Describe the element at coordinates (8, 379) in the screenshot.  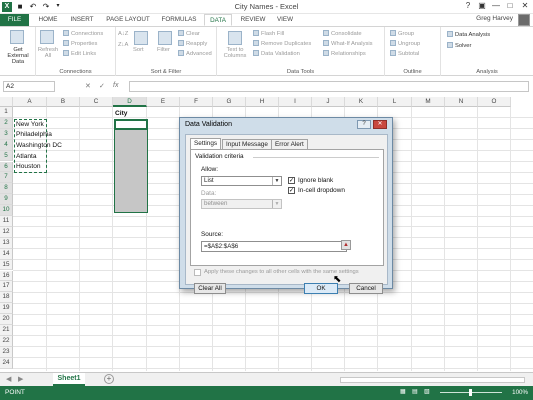
I see `previous-sheet-icon: ◀` at that location.